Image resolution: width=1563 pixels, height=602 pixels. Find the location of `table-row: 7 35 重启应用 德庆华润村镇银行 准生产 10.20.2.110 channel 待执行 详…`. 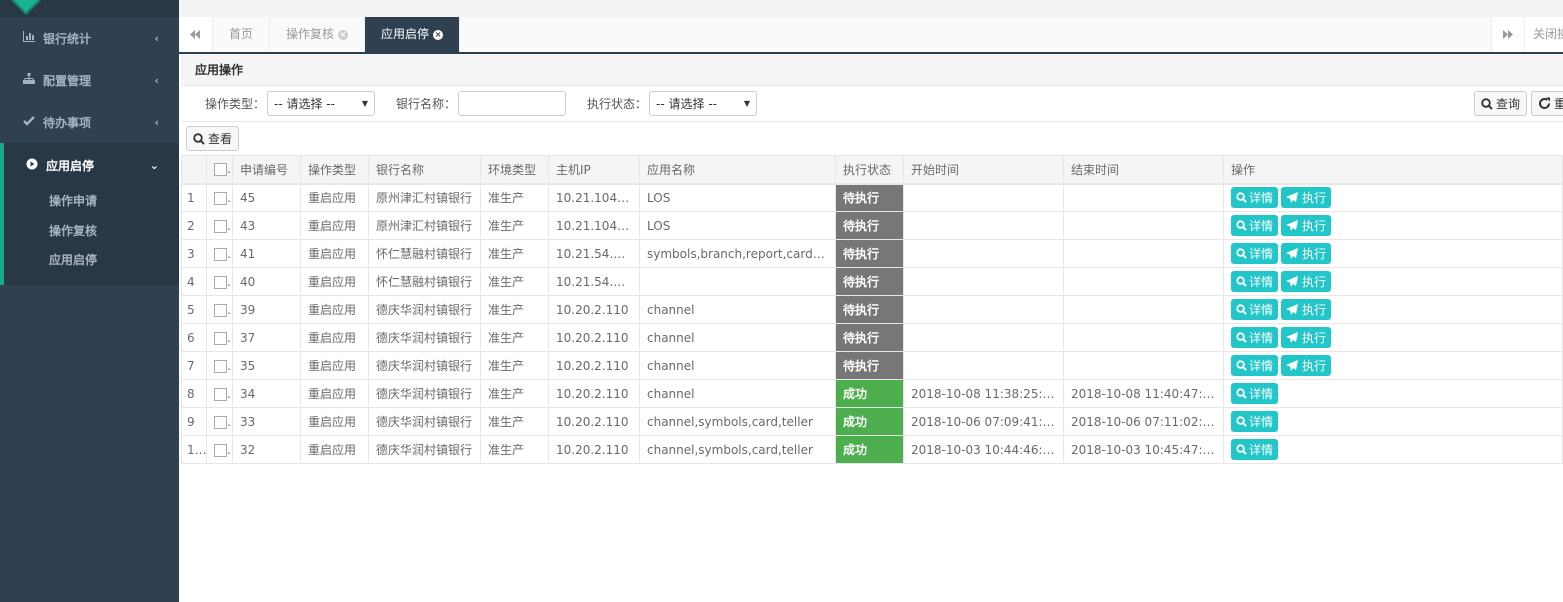

table-row: 7 35 重启应用 德庆华润村镇银行 准生产 10.20.2.110 channel 待执行 详… is located at coordinates (872, 365).